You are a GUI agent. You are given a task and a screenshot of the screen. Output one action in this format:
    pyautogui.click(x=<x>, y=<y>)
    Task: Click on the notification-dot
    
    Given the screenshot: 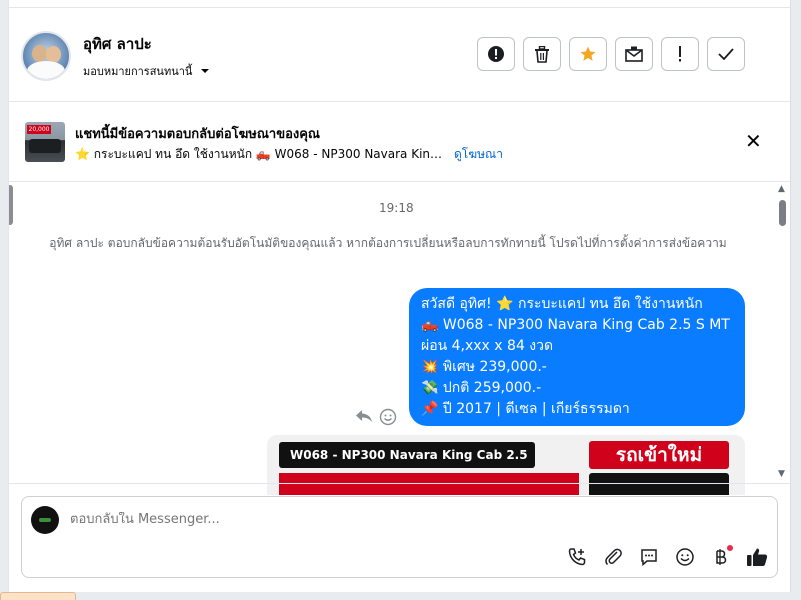 What is the action you would take?
    pyautogui.click(x=730, y=548)
    